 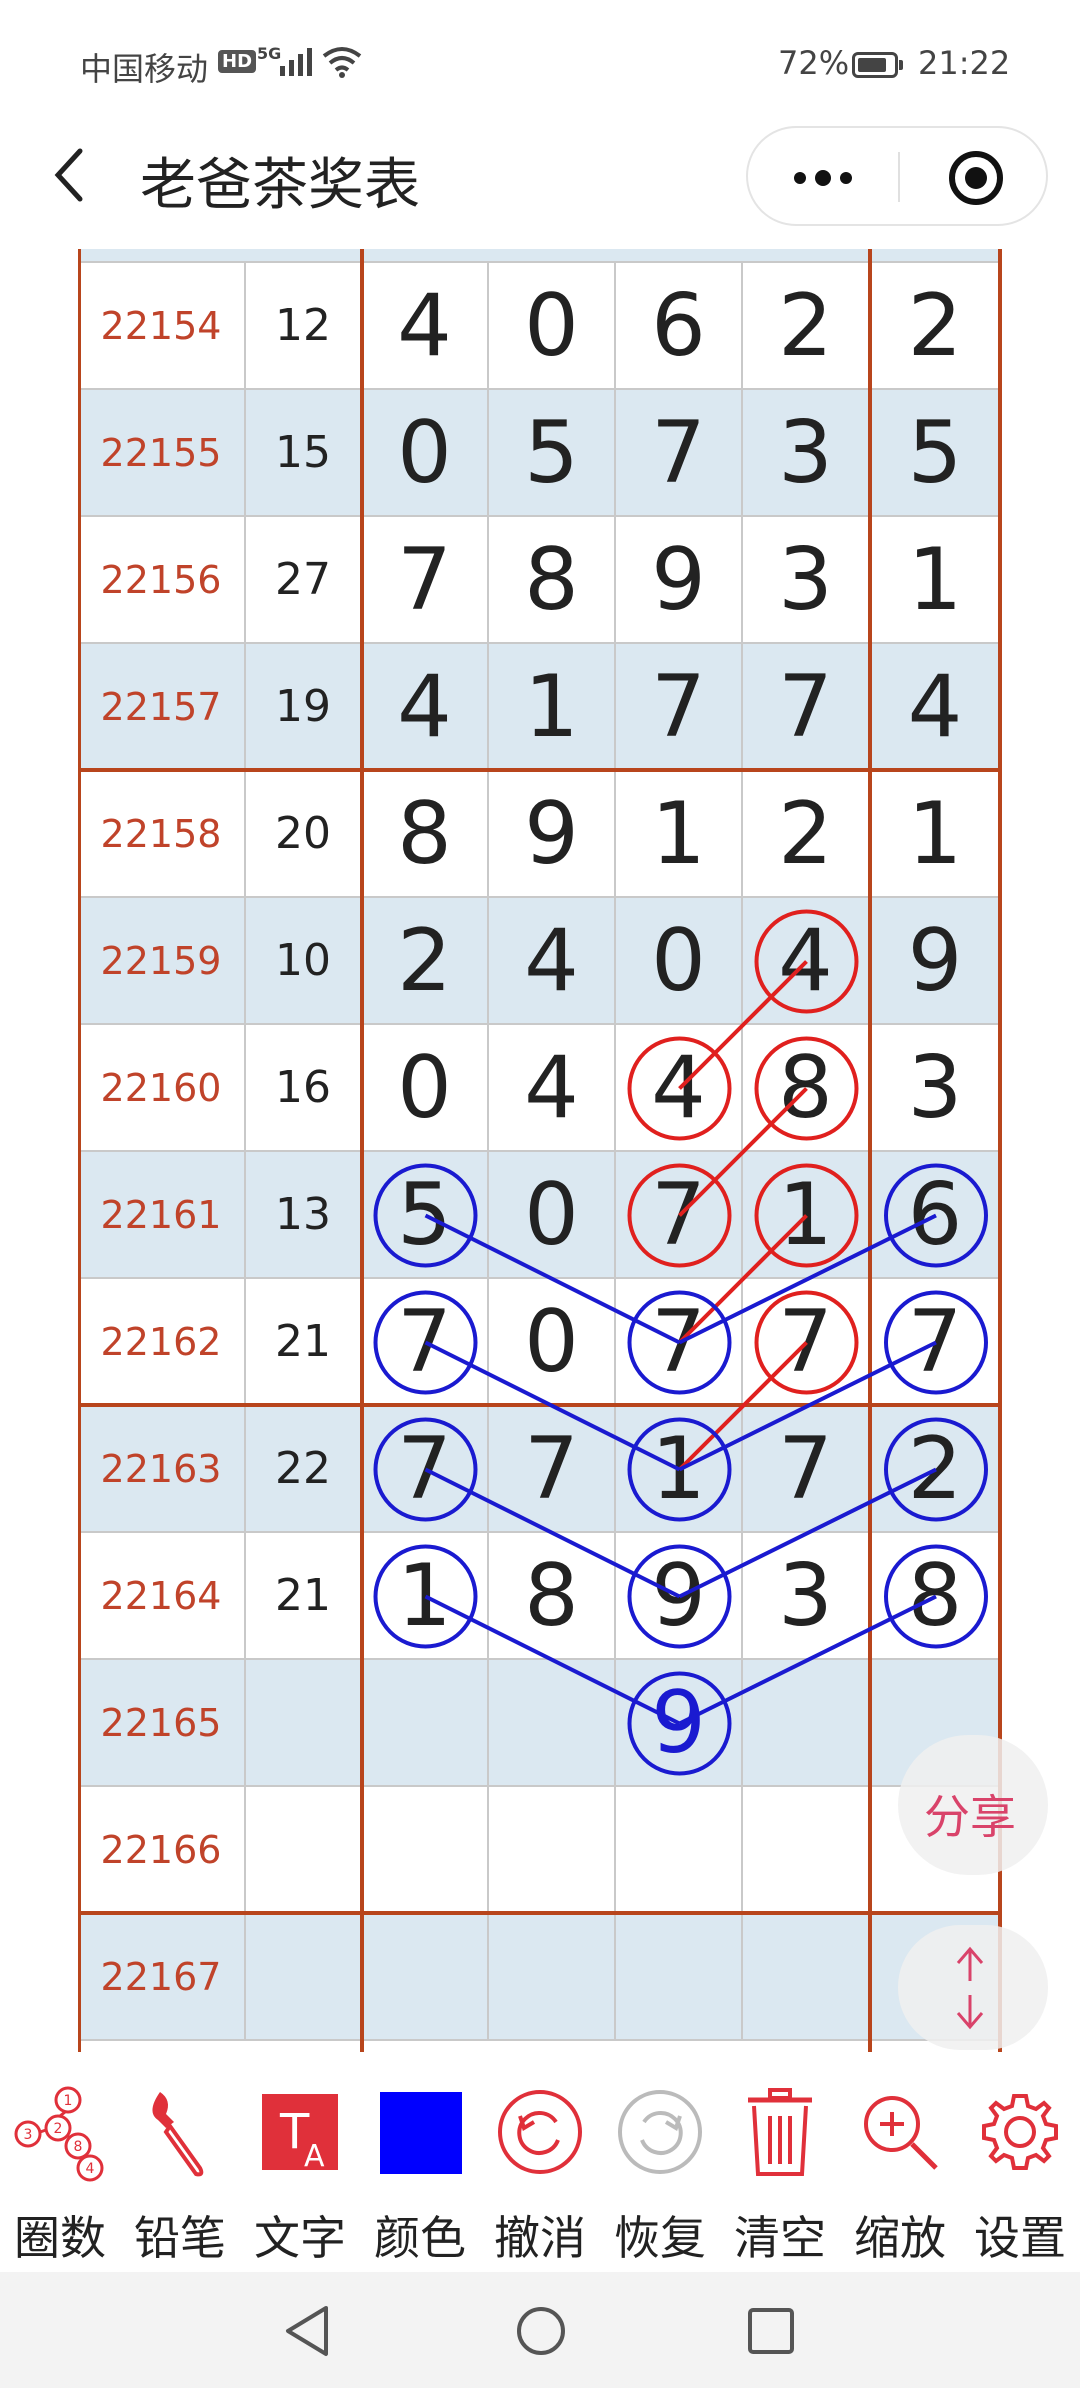 What do you see at coordinates (541, 2331) in the screenshot?
I see `nav-home-icon` at bounding box center [541, 2331].